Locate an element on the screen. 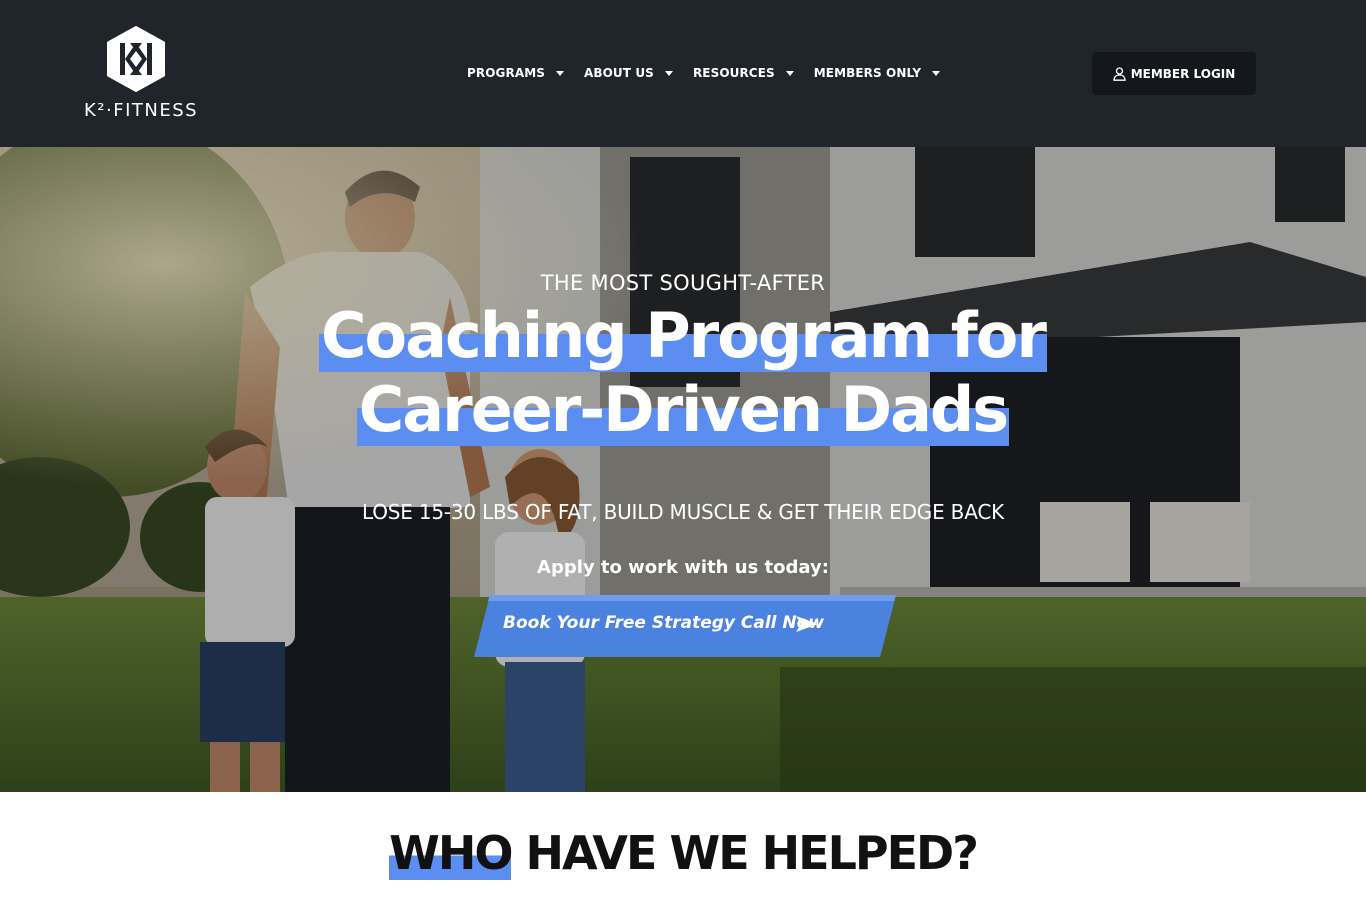 The image size is (1366, 921). headline-line-1: Coaching Program for is located at coordinates (683, 335).